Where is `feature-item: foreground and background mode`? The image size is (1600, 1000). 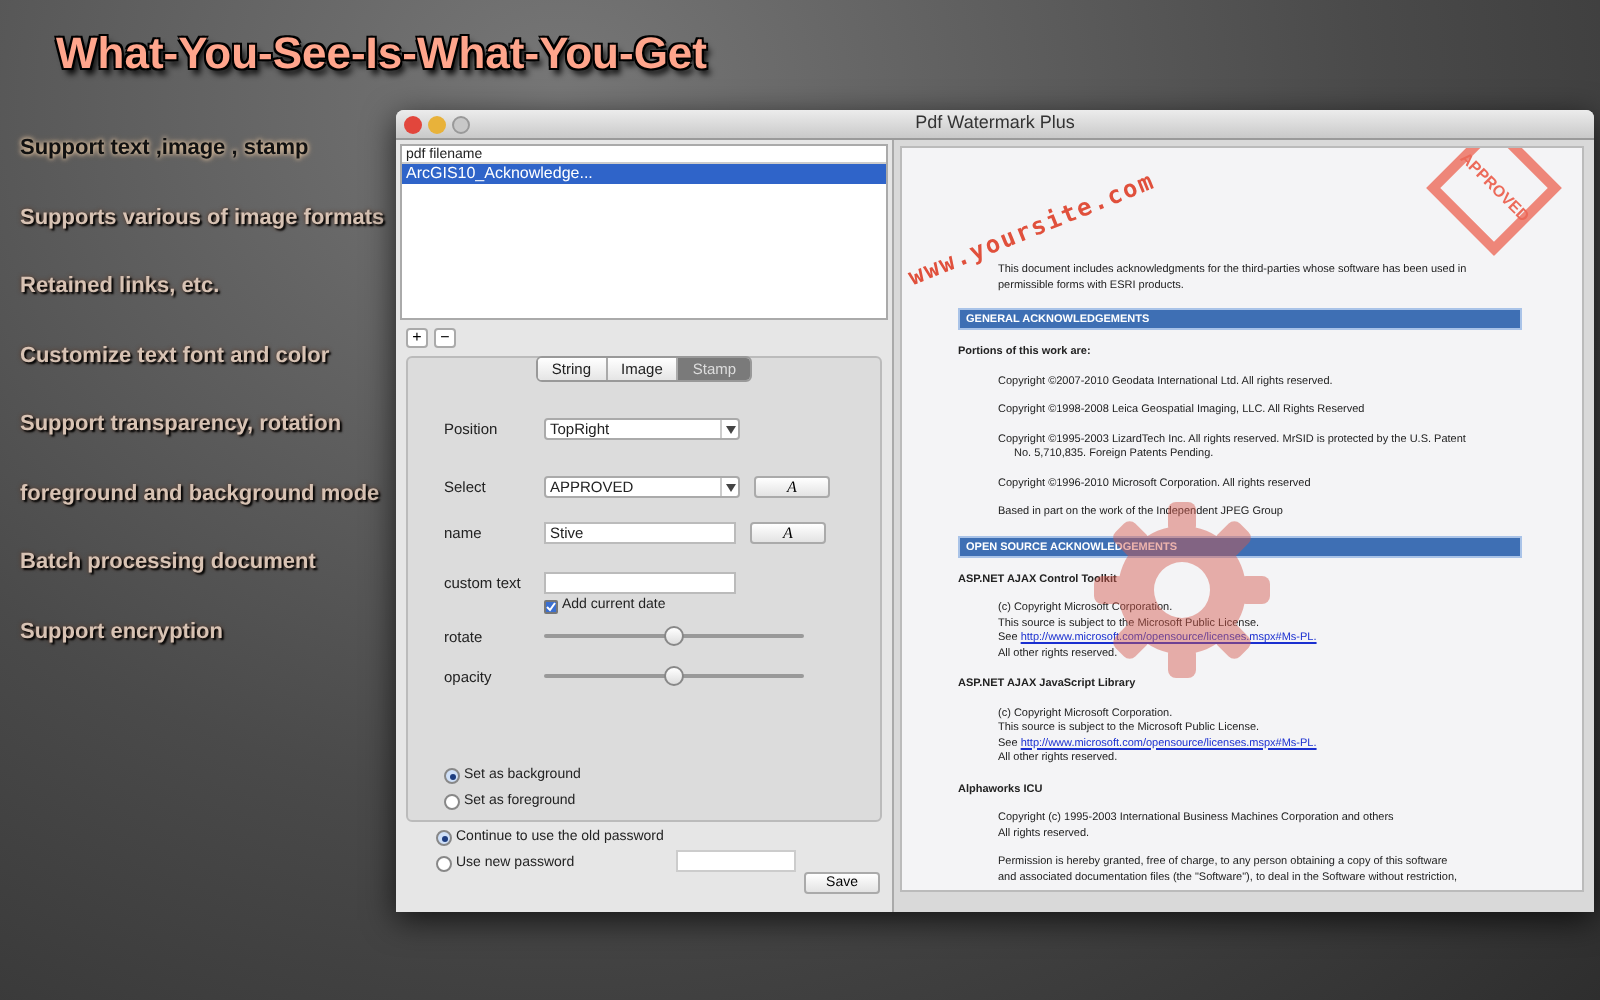 feature-item: foreground and background mode is located at coordinates (201, 494).